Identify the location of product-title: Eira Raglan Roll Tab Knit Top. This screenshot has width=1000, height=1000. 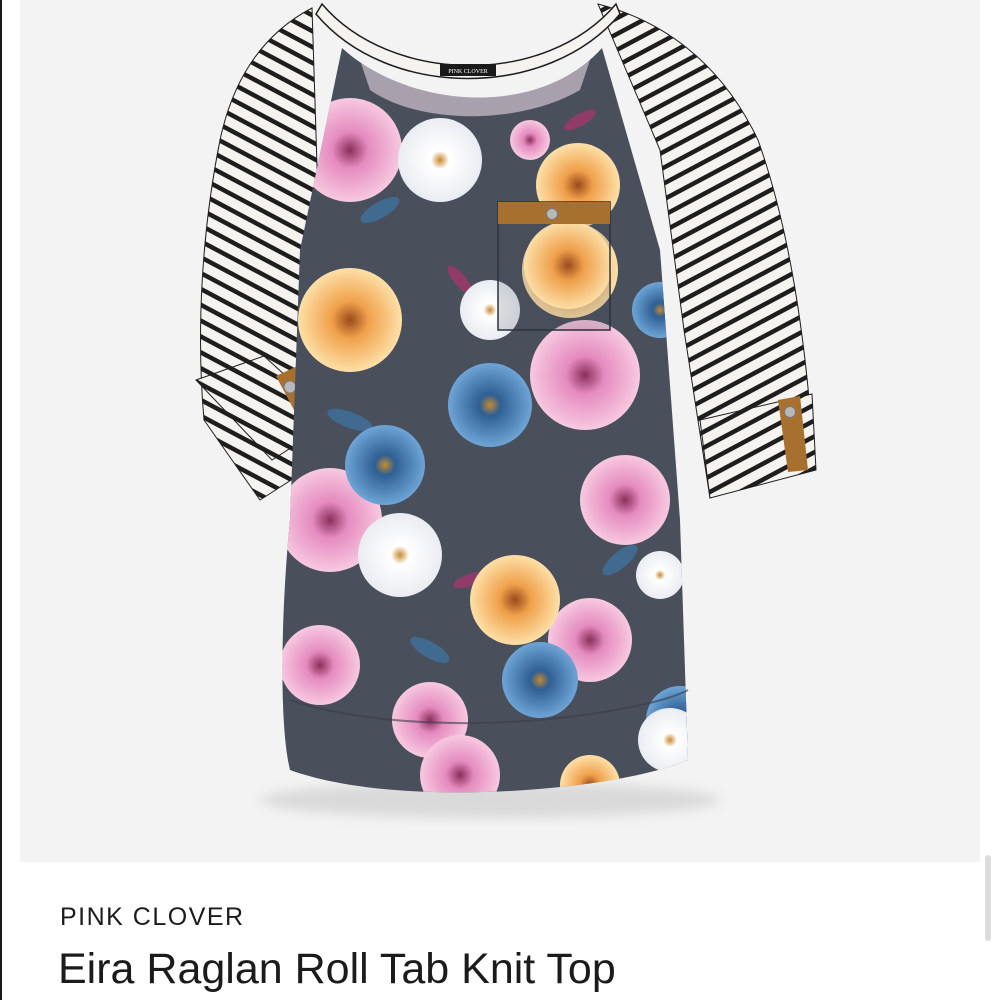
(337, 969).